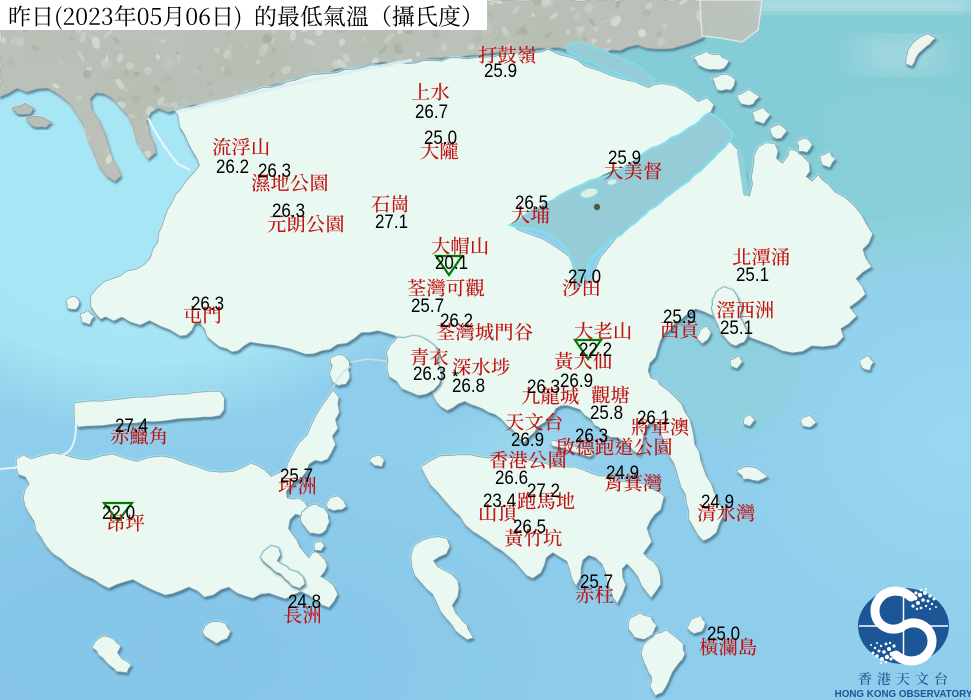 Image resolution: width=971 pixels, height=700 pixels. What do you see at coordinates (118, 513) in the screenshot?
I see `svg-text: 22.0` at bounding box center [118, 513].